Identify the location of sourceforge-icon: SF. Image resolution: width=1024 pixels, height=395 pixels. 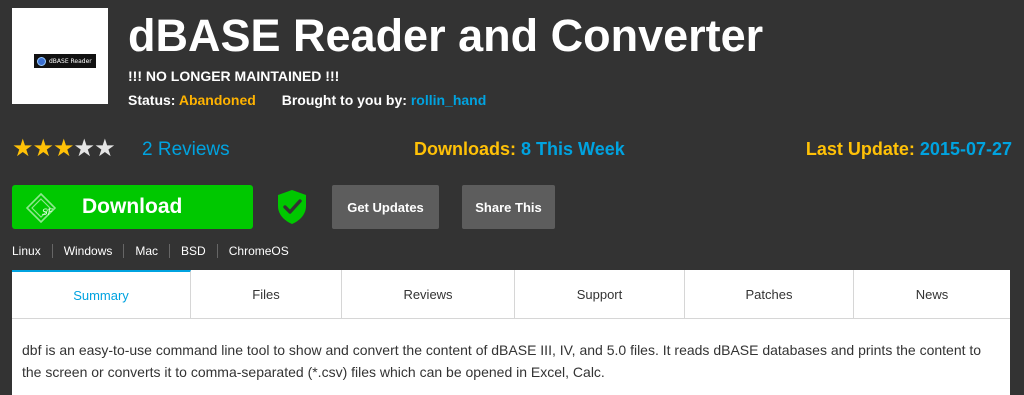
(41, 208).